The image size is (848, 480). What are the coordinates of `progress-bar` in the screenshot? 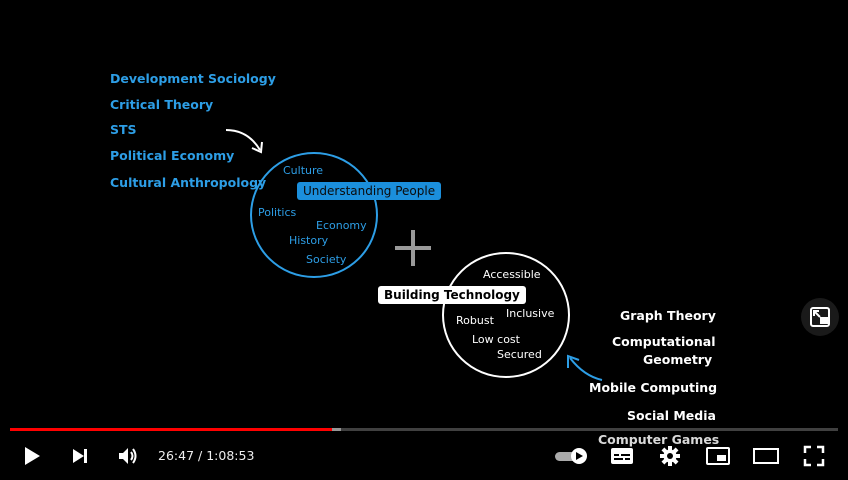 It's located at (424, 429).